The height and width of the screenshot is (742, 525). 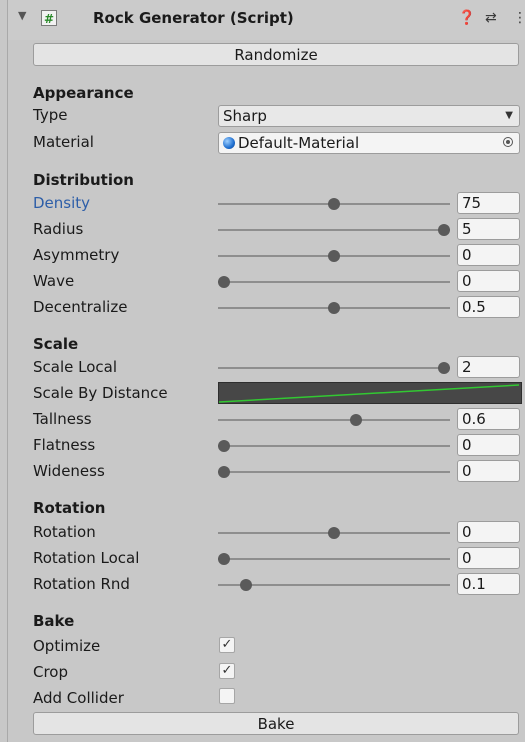 I want to click on foldout-arrow-icon: ▼, so click(x=22, y=15).